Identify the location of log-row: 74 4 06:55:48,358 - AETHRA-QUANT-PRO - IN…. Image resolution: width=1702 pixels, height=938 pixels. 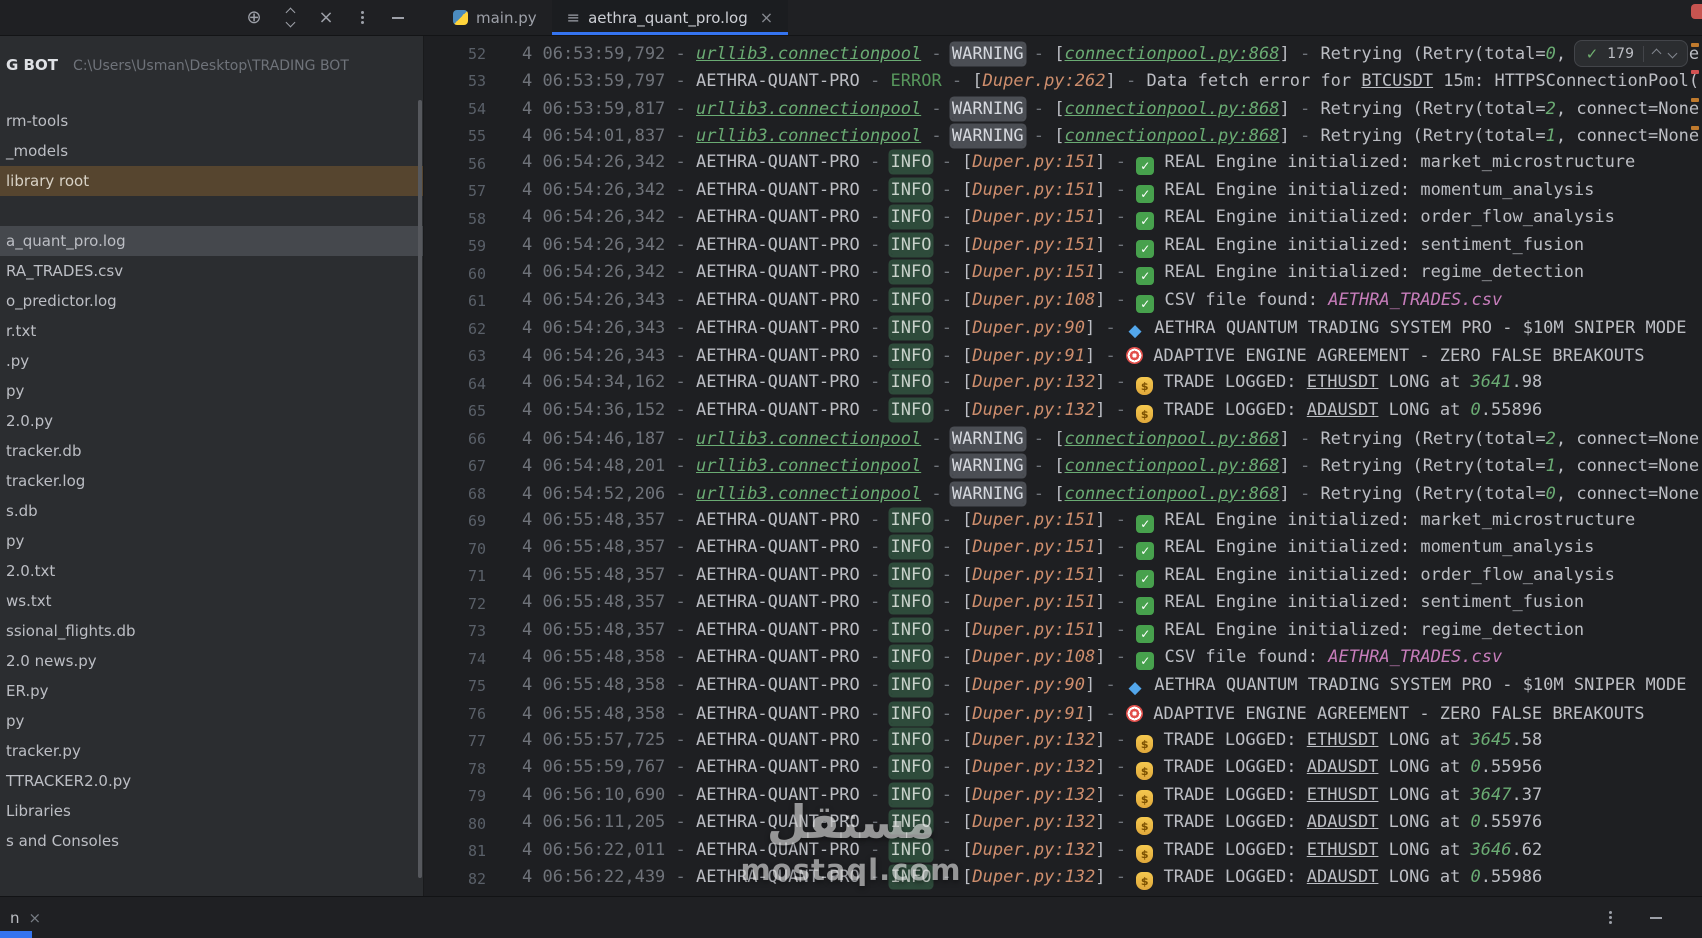
(1063, 659).